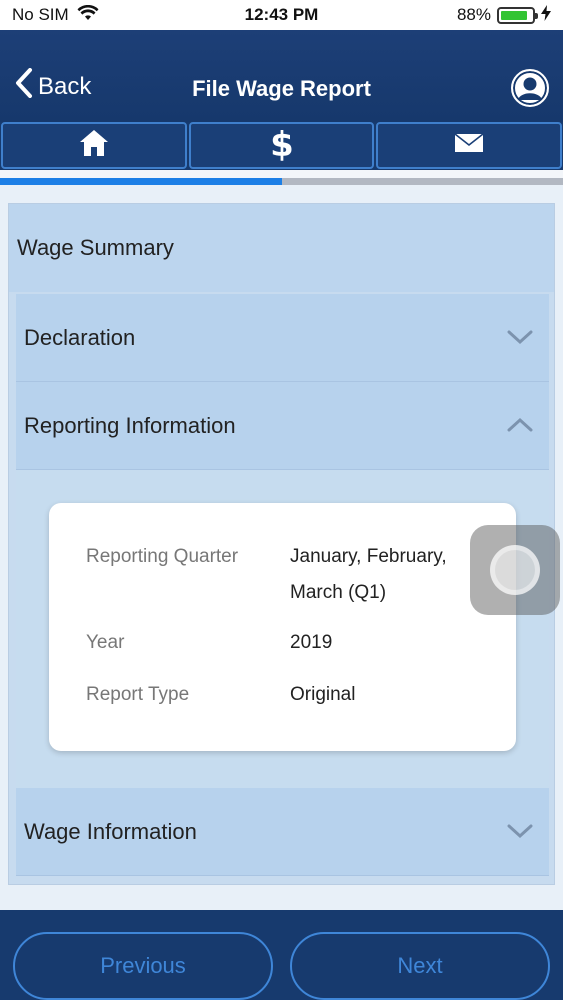 The width and height of the screenshot is (563, 1000). I want to click on reporting-quarter-value: January, February, March (Q1), so click(380, 575).